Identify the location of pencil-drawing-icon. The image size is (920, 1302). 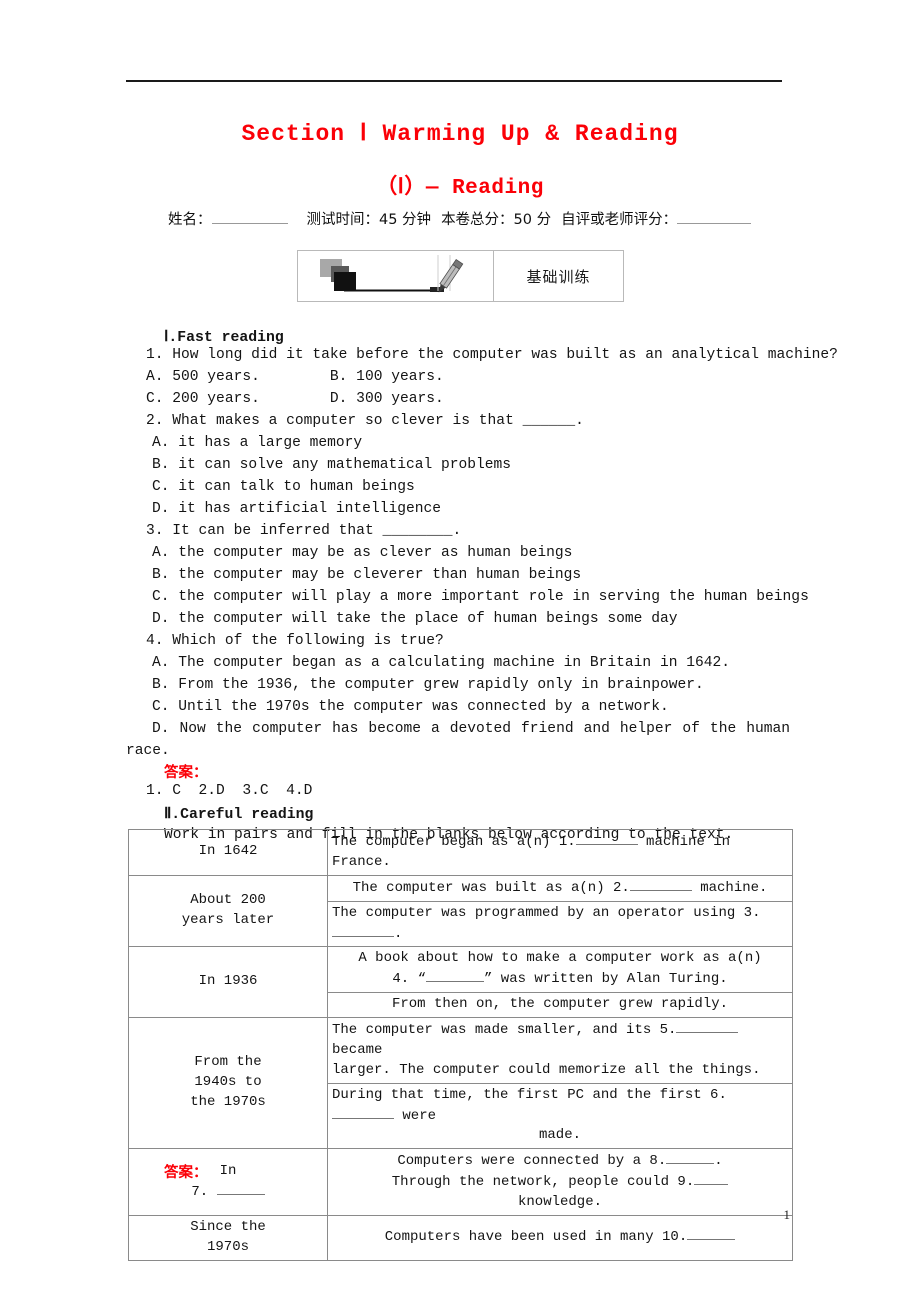
(392, 274).